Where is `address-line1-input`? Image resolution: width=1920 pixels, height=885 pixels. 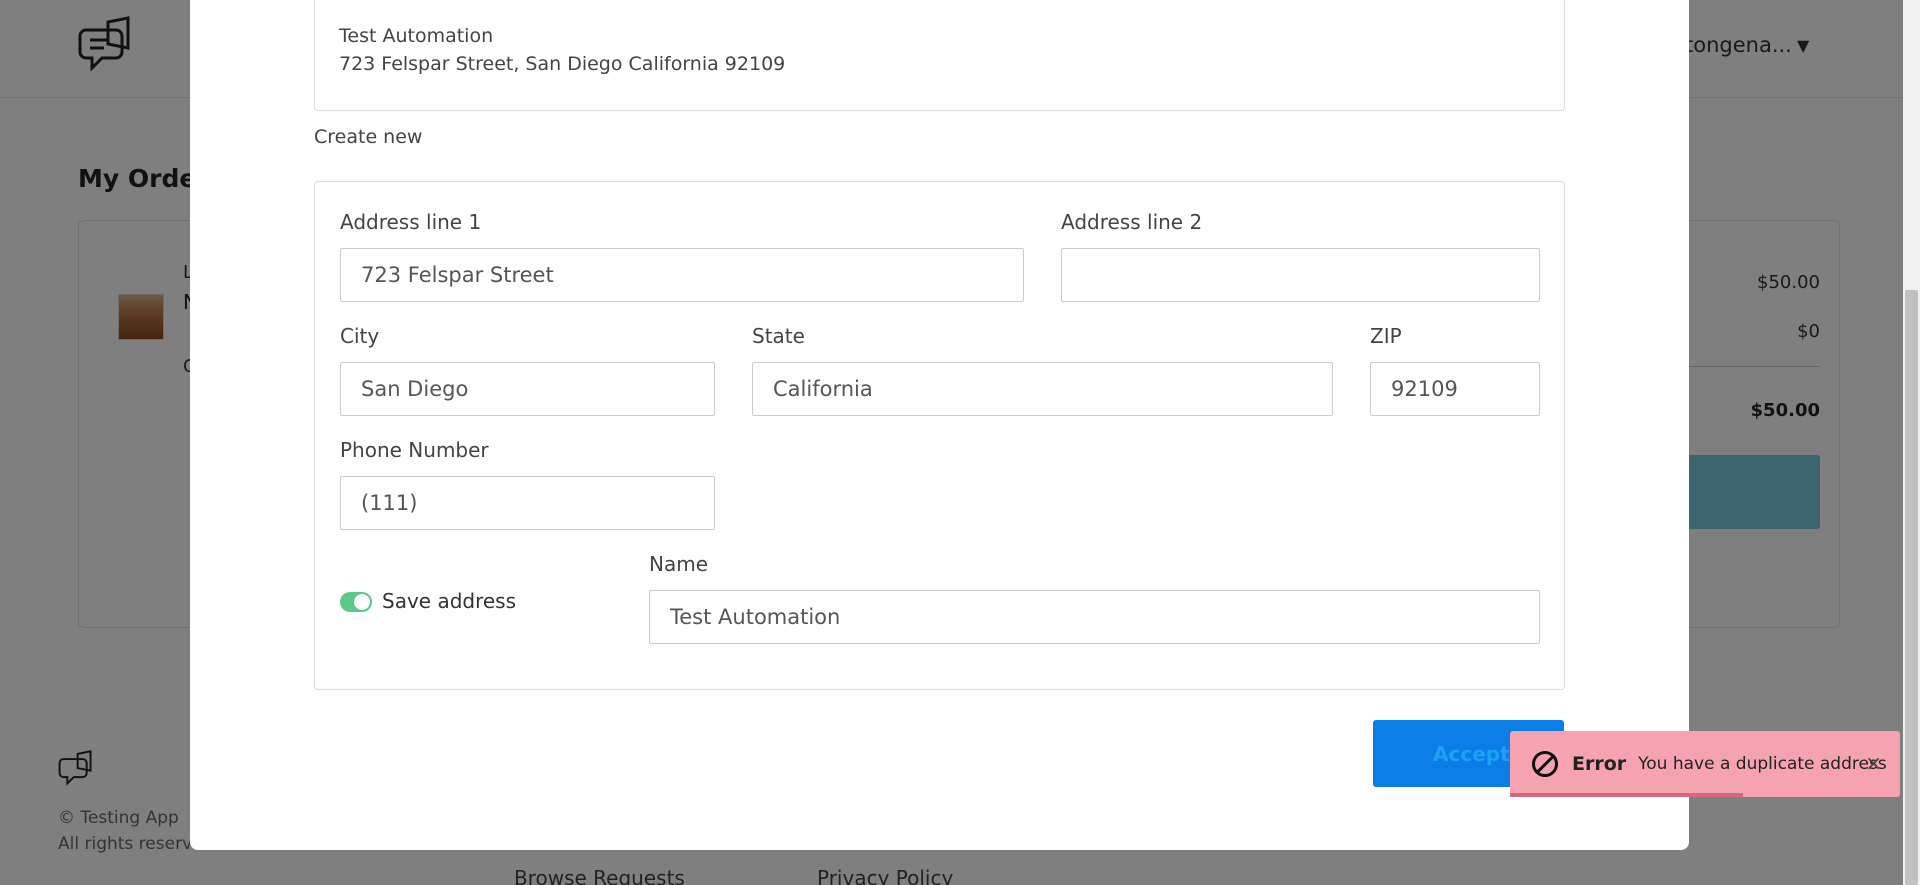 address-line1-input is located at coordinates (682, 275).